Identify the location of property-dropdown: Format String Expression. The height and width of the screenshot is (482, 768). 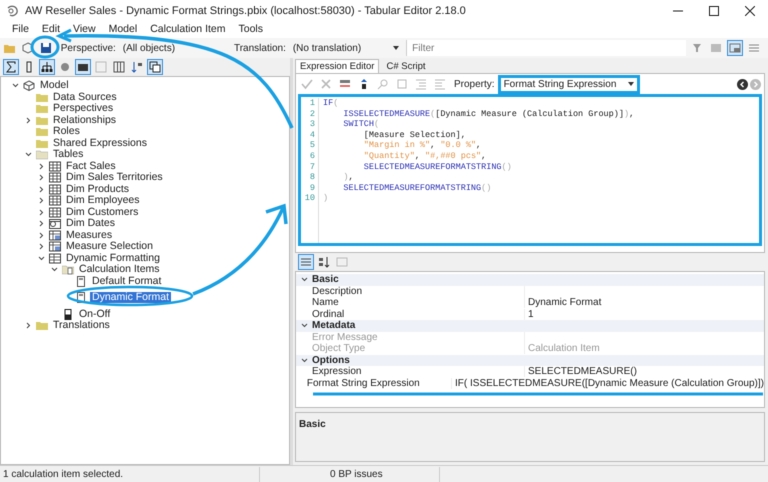
(569, 84).